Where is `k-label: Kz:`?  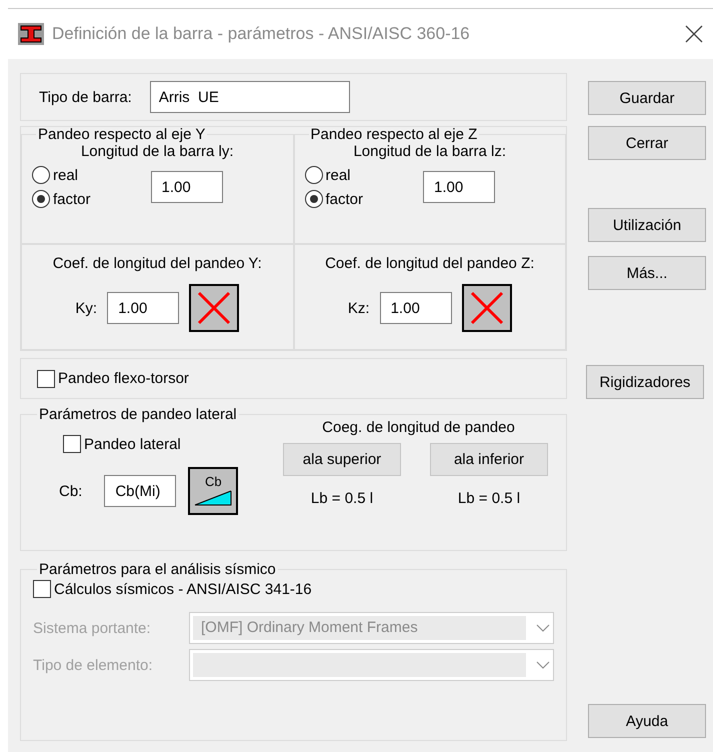
k-label: Kz: is located at coordinates (359, 308).